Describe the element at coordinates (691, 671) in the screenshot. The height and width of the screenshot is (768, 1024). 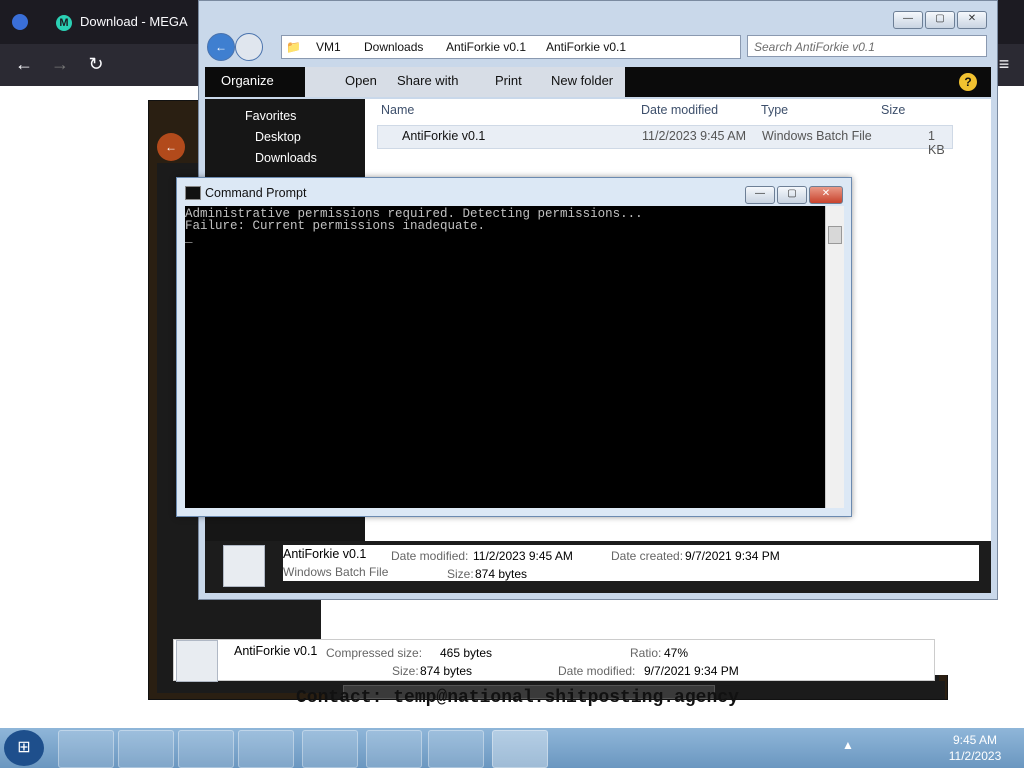
I see `modified-value: 9/7/2021 9:34 PM` at that location.